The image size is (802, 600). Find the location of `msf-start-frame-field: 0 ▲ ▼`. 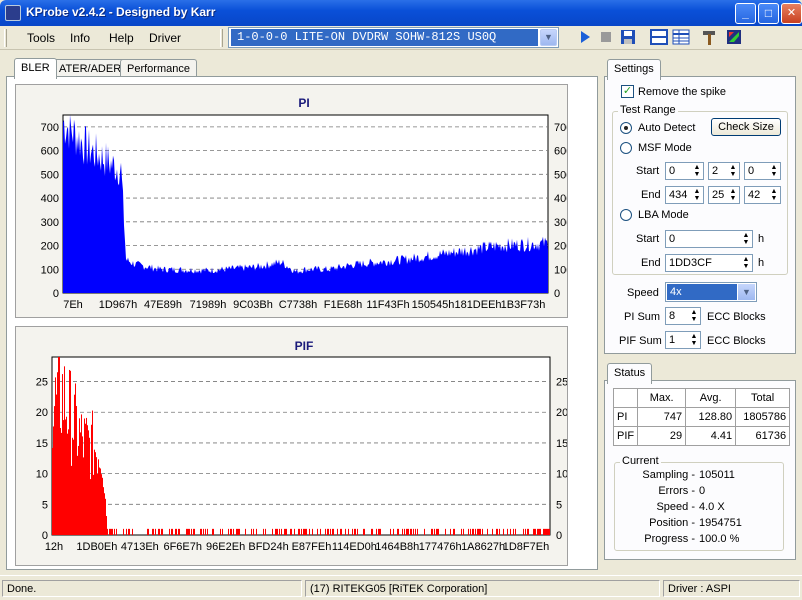

msf-start-frame-field: 0 ▲ ▼ is located at coordinates (762, 171).